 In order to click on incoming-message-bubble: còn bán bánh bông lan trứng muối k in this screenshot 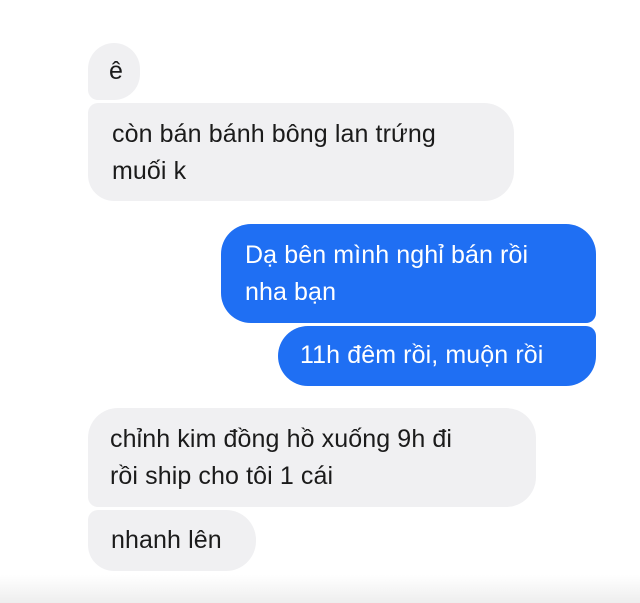, I will do `click(301, 152)`.